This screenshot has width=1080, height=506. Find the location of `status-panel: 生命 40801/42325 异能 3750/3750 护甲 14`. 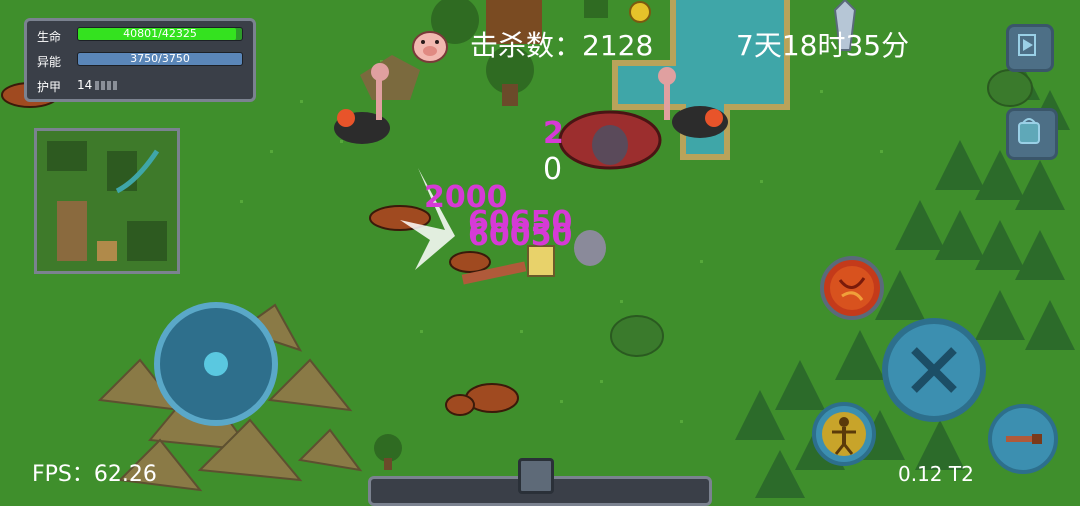

status-panel: 生命 40801/42325 异能 3750/3750 护甲 14 is located at coordinates (140, 60).